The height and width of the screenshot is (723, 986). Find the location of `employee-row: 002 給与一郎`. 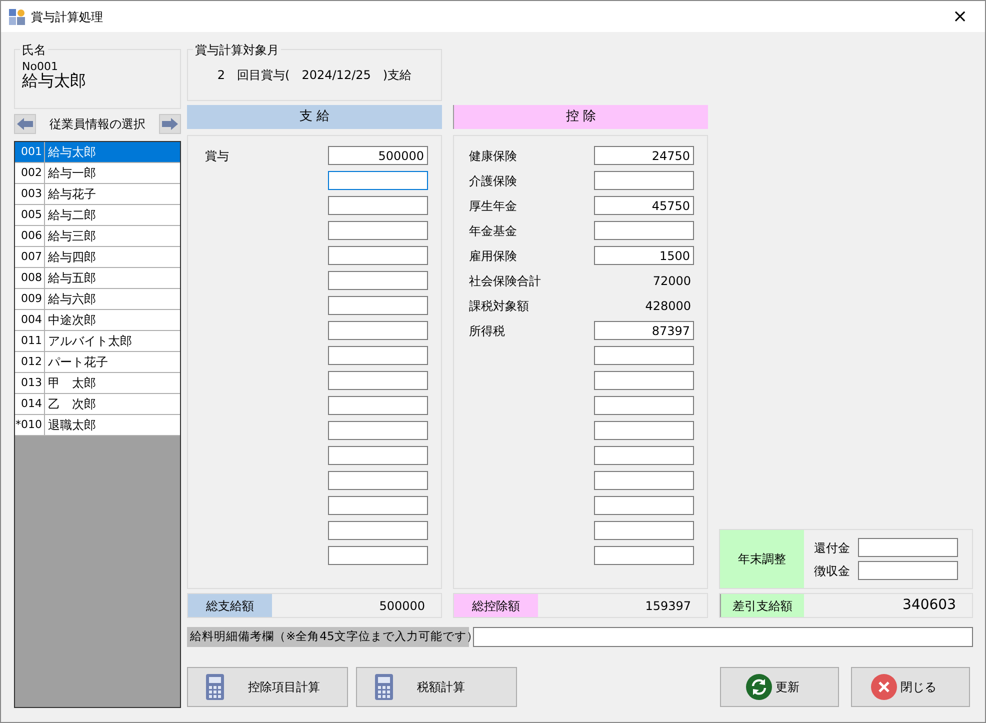

employee-row: 002 給与一郎 is located at coordinates (97, 173).